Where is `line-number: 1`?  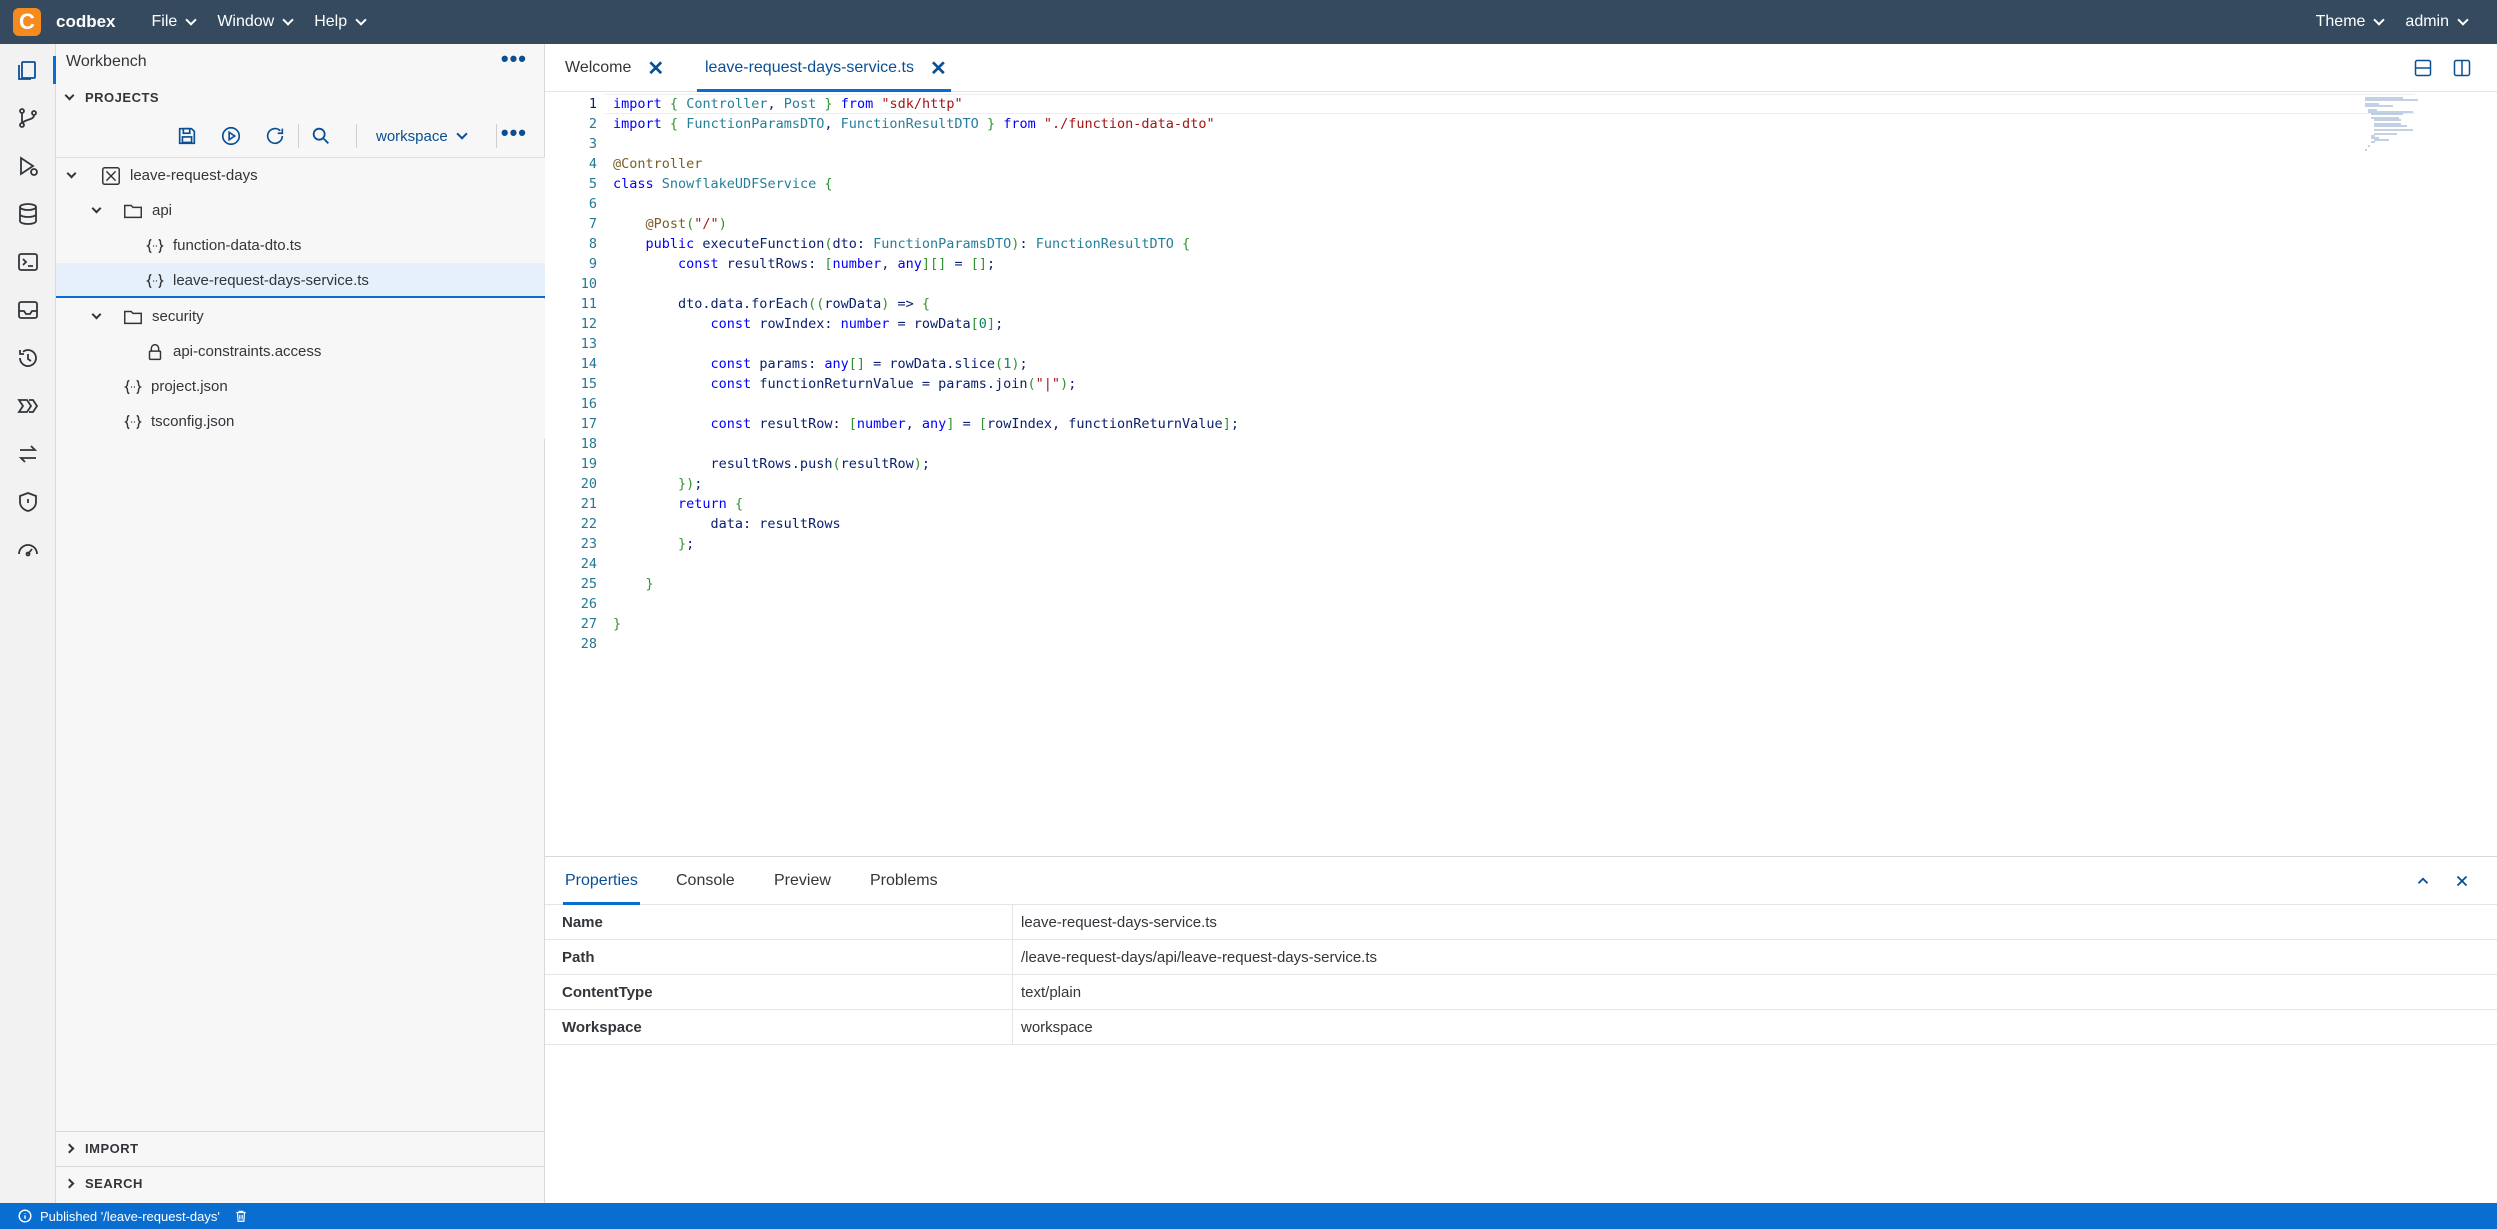 line-number: 1 is located at coordinates (592, 104).